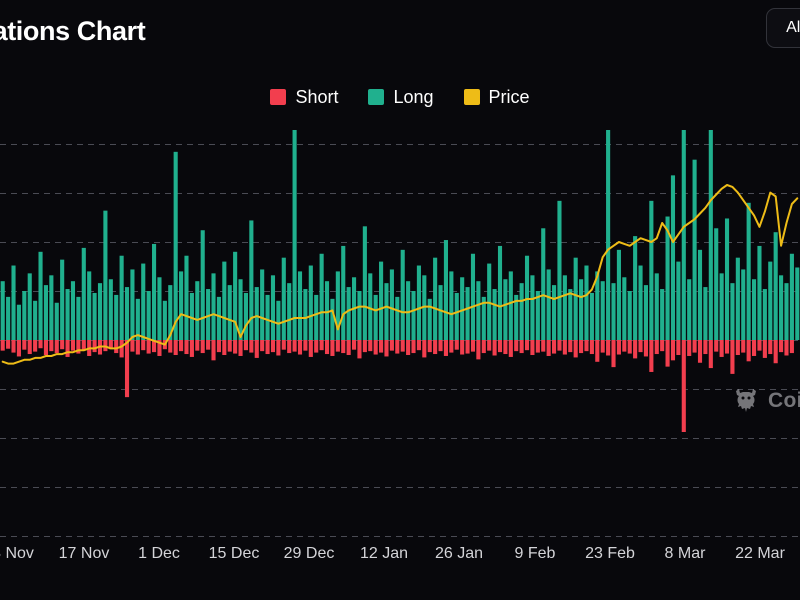  Describe the element at coordinates (84, 553) in the screenshot. I see `x-tick-label: 17 Nov` at that location.